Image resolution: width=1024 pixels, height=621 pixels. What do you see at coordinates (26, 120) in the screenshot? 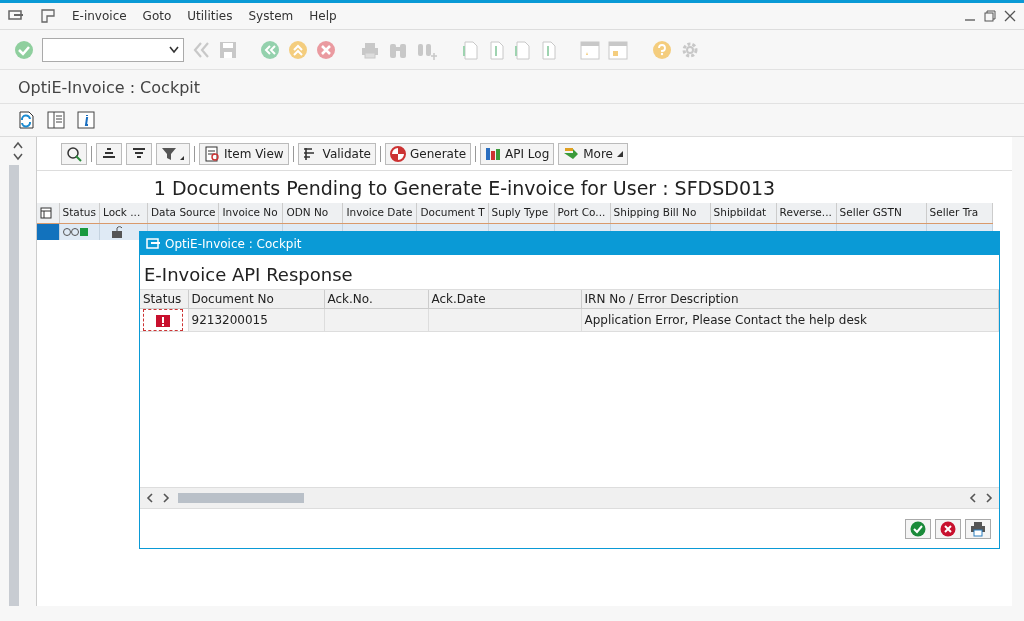
I see `refresh-icon` at bounding box center [26, 120].